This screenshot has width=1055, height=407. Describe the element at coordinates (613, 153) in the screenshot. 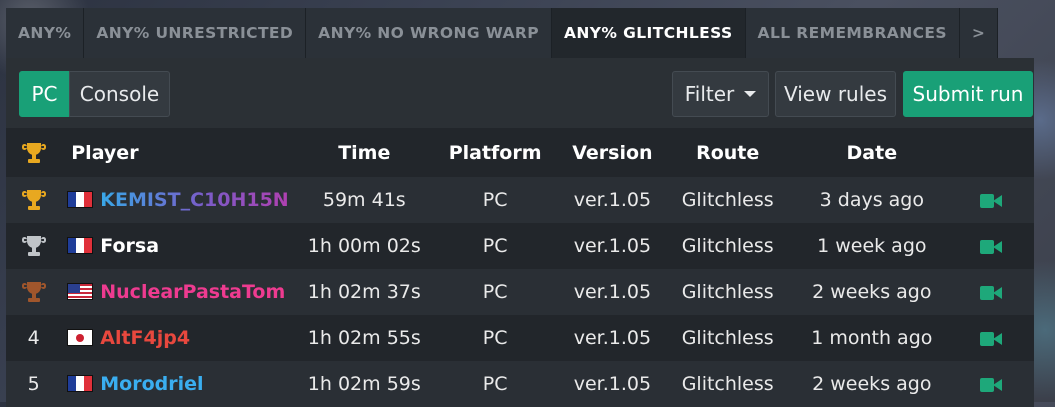

I see `version-header: Version` at that location.